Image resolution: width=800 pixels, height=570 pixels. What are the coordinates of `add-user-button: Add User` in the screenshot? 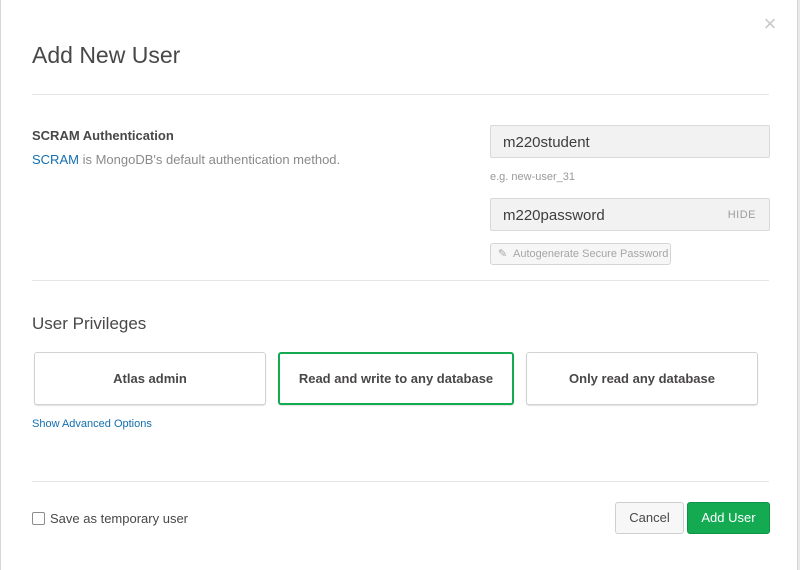 It's located at (728, 518).